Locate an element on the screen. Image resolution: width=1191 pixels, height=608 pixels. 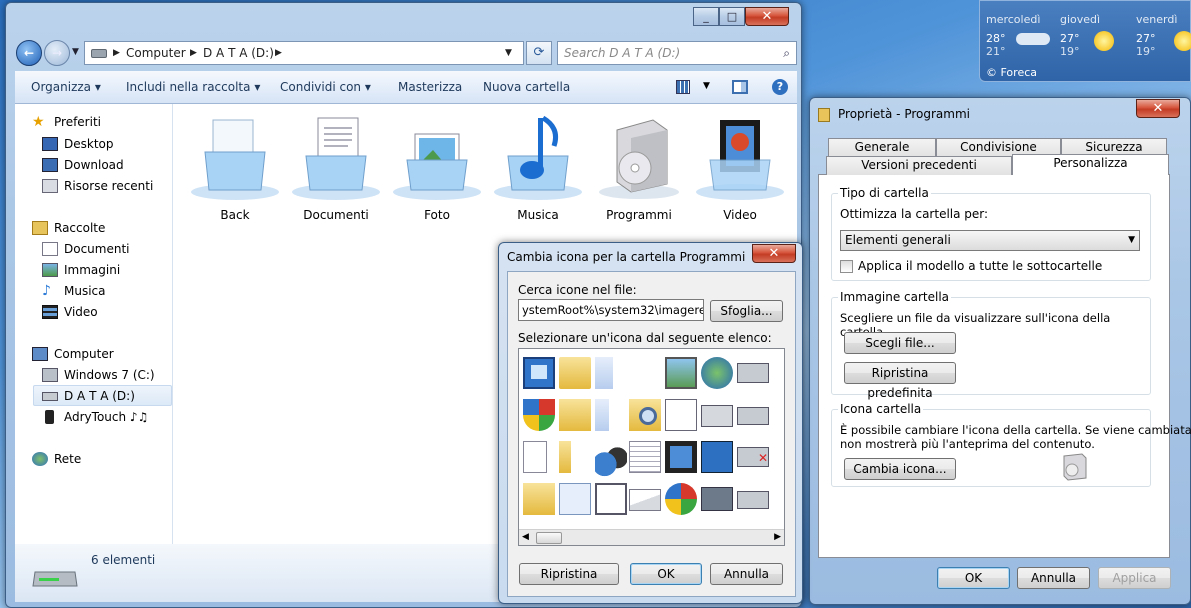
window-list-icon is located at coordinates (611, 499).